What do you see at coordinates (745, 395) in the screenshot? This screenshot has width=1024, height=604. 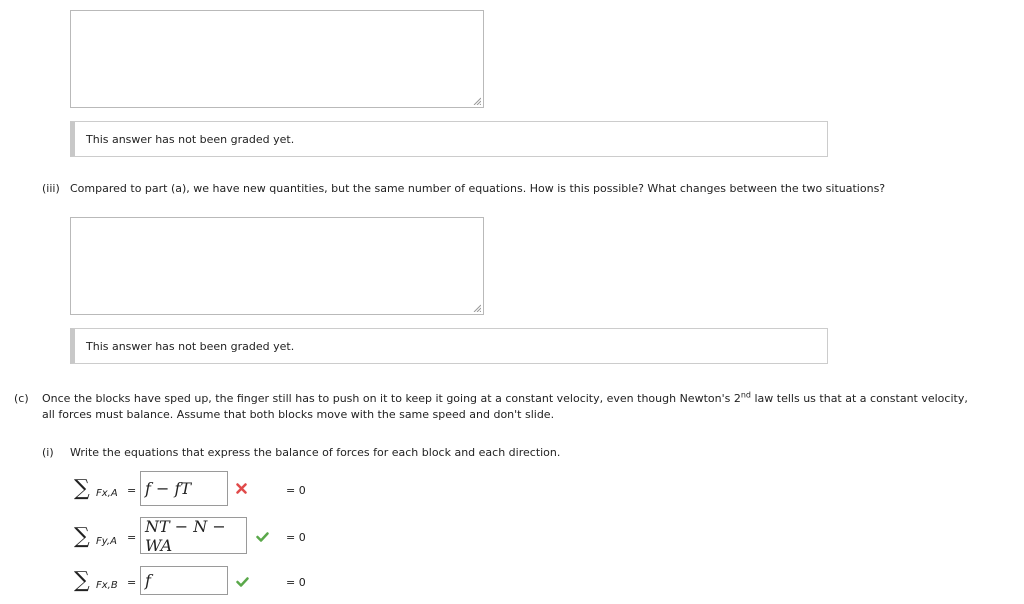 I see `ordinal-suffix: nd` at bounding box center [745, 395].